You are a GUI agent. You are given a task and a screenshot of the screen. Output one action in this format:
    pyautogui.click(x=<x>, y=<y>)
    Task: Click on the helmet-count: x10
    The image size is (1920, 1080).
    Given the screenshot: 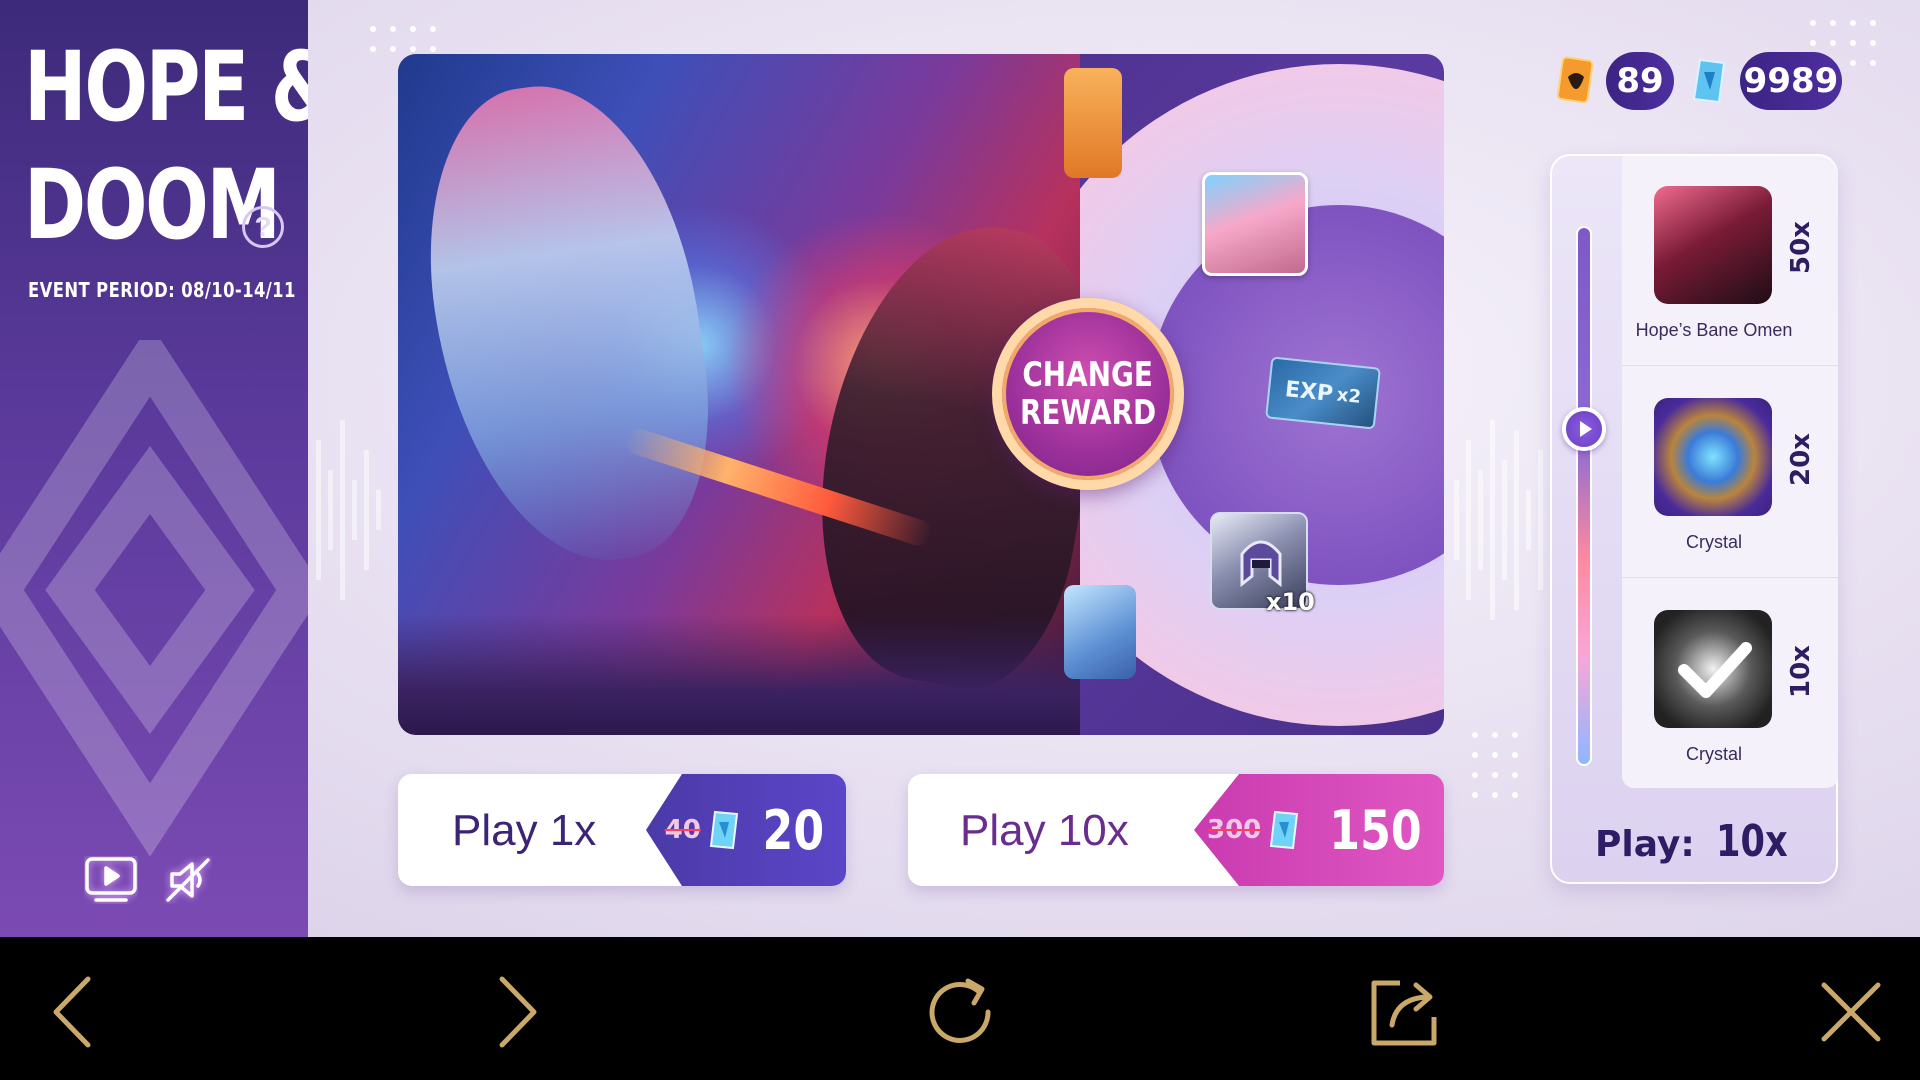 What is the action you would take?
    pyautogui.click(x=1290, y=602)
    